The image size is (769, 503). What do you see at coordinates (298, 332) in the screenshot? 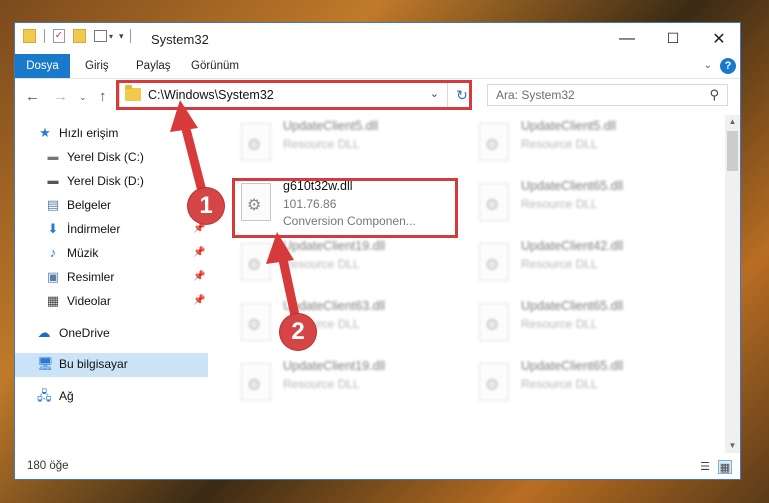
I see `step-badge-2: 2` at bounding box center [298, 332].